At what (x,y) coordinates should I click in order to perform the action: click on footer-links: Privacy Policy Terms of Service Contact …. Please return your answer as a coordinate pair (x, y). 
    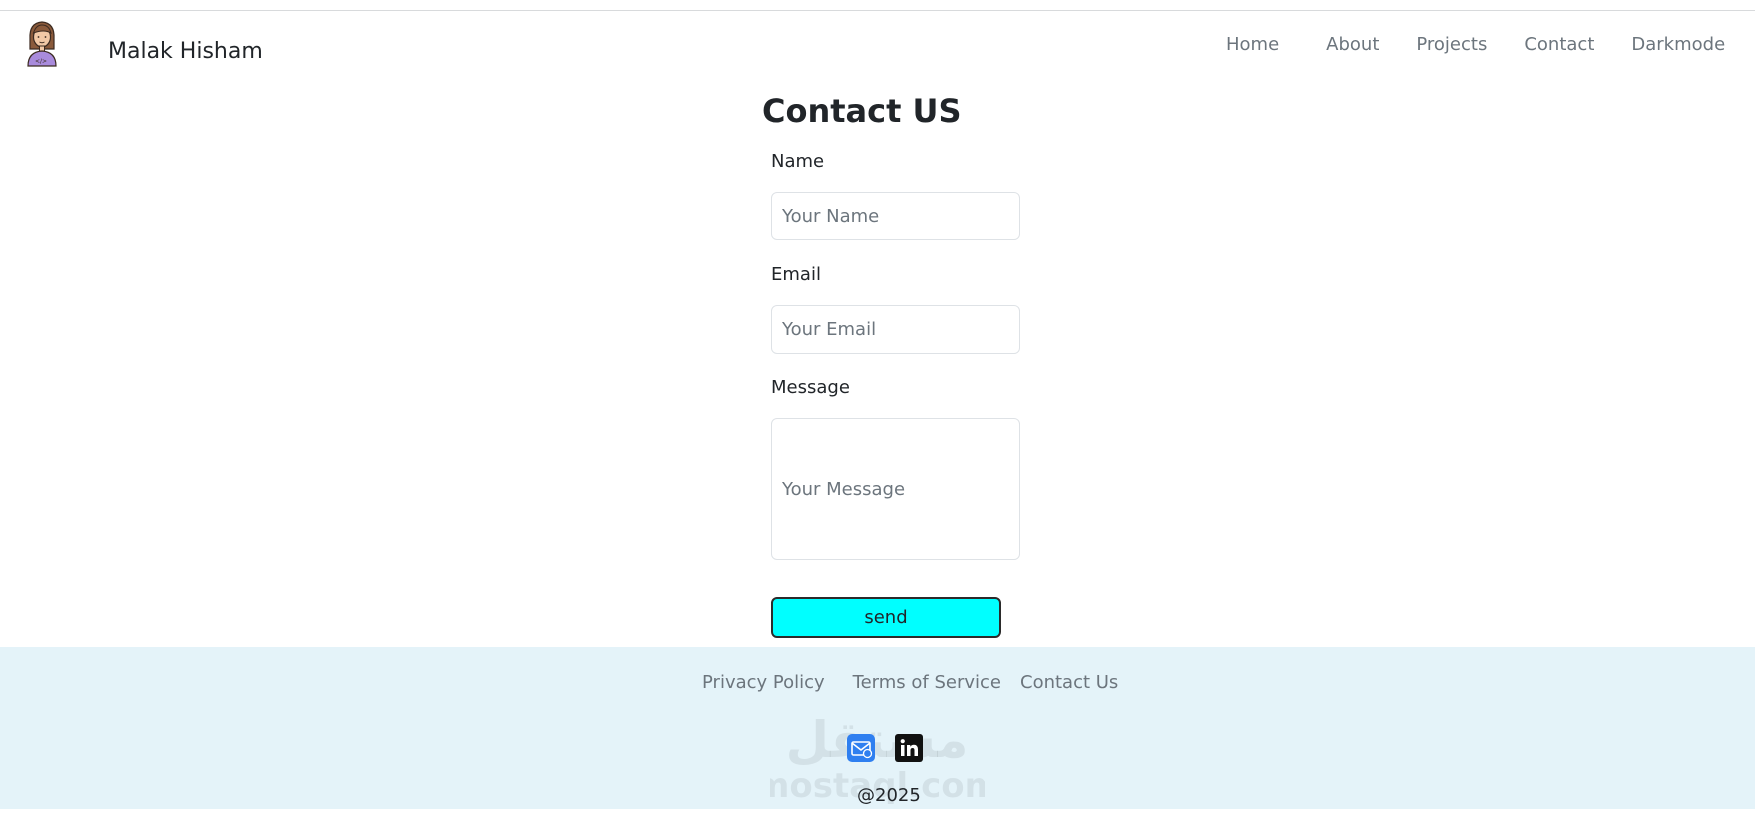
    Looking at the image, I should click on (910, 682).